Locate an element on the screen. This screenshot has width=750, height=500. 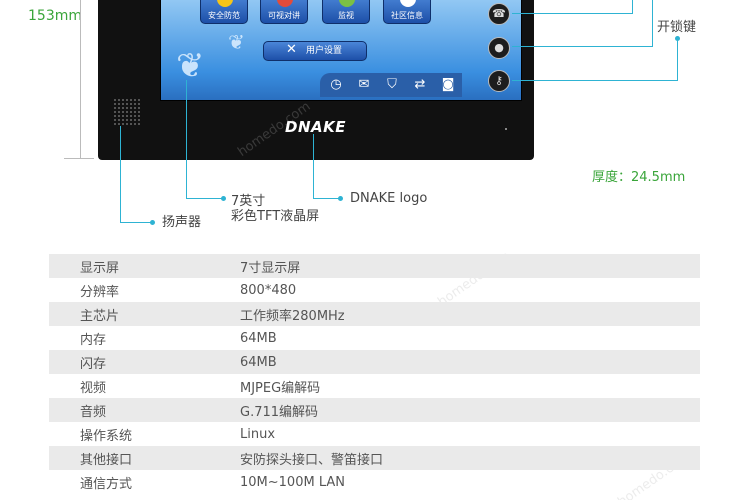
app-button-security: 安全防范 is located at coordinates (224, 12).